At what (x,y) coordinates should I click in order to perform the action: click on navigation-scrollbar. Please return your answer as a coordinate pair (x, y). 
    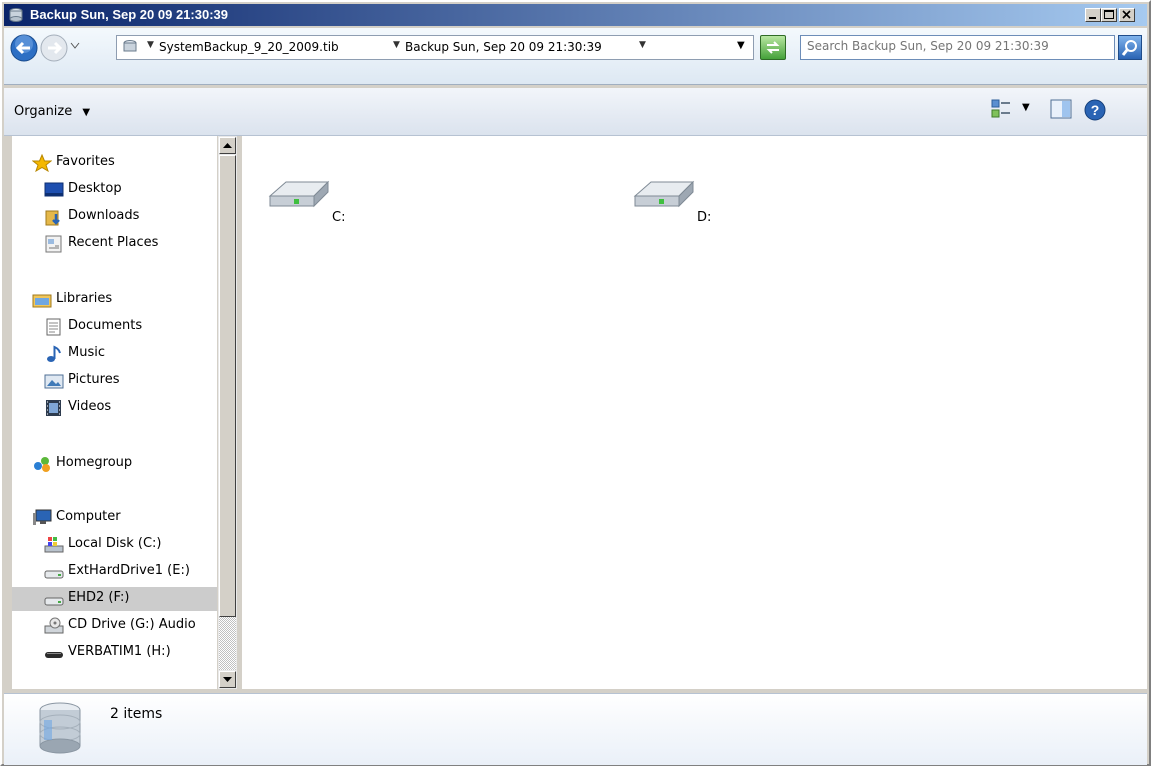
    Looking at the image, I should click on (227, 412).